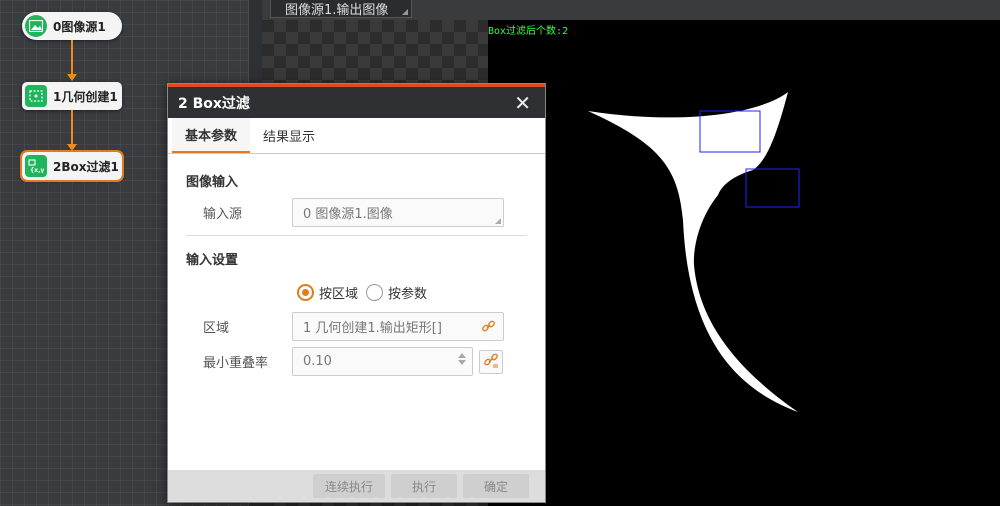 The height and width of the screenshot is (506, 1000). What do you see at coordinates (36, 96) in the screenshot?
I see `geometry-create-icon` at bounding box center [36, 96].